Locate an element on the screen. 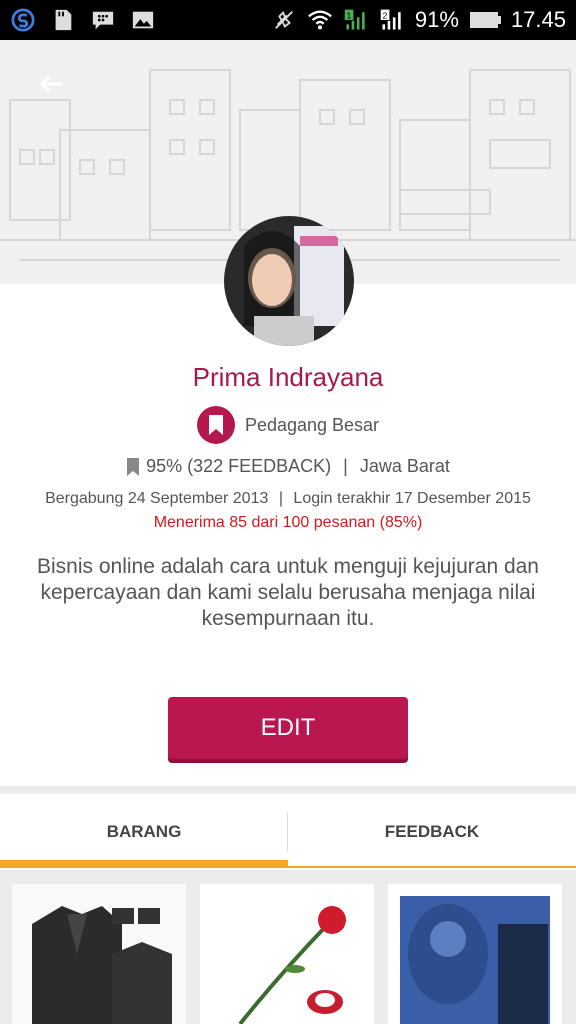 The width and height of the screenshot is (576, 1024). battery-percent: 91% is located at coordinates (436, 19).